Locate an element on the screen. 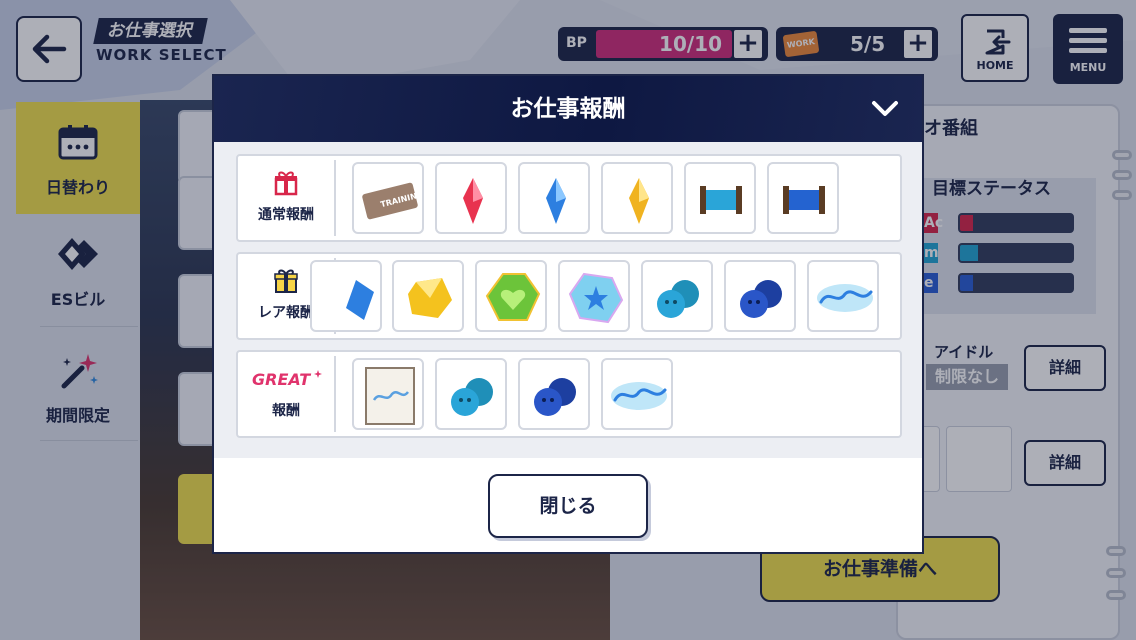  green-heart-jewel-icon is located at coordinates (513, 297).